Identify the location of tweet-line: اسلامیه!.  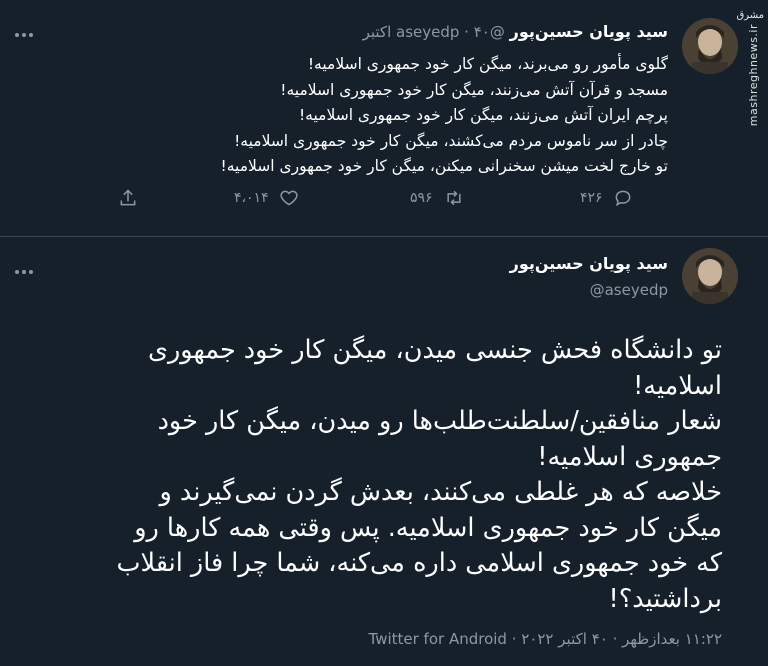
(677, 385).